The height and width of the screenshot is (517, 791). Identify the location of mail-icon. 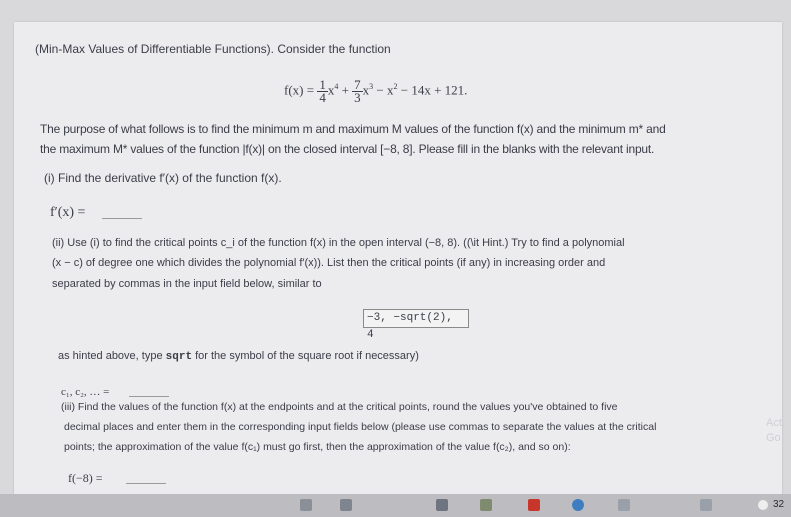
(534, 505).